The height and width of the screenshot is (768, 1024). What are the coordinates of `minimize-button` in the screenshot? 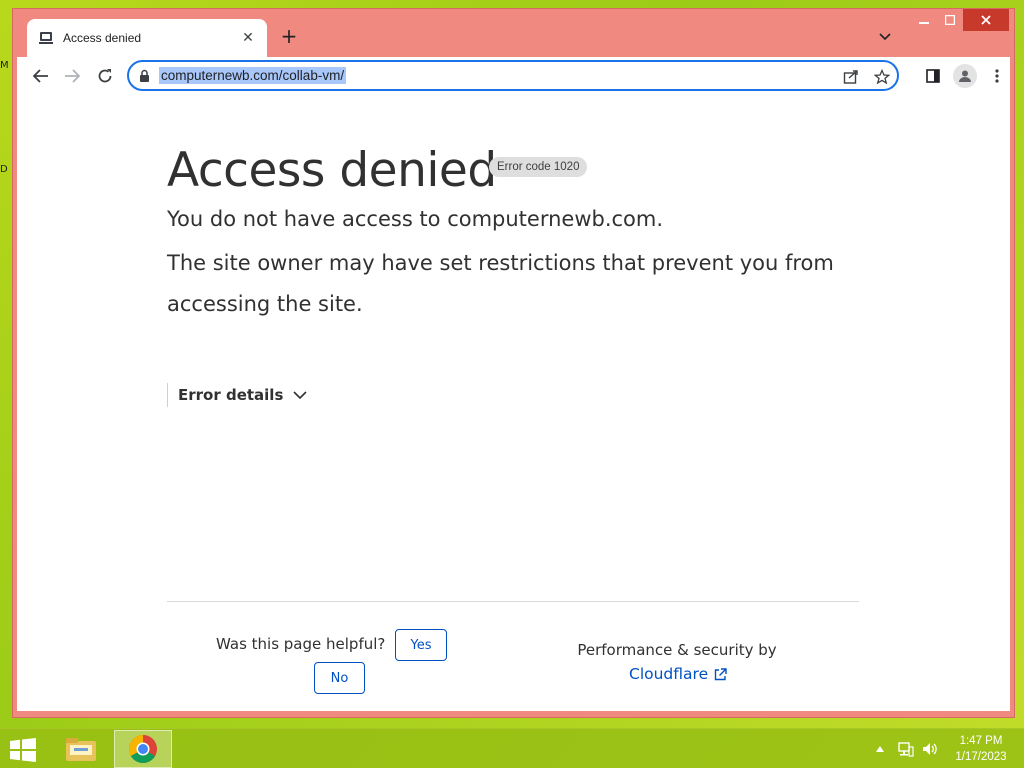 It's located at (924, 20).